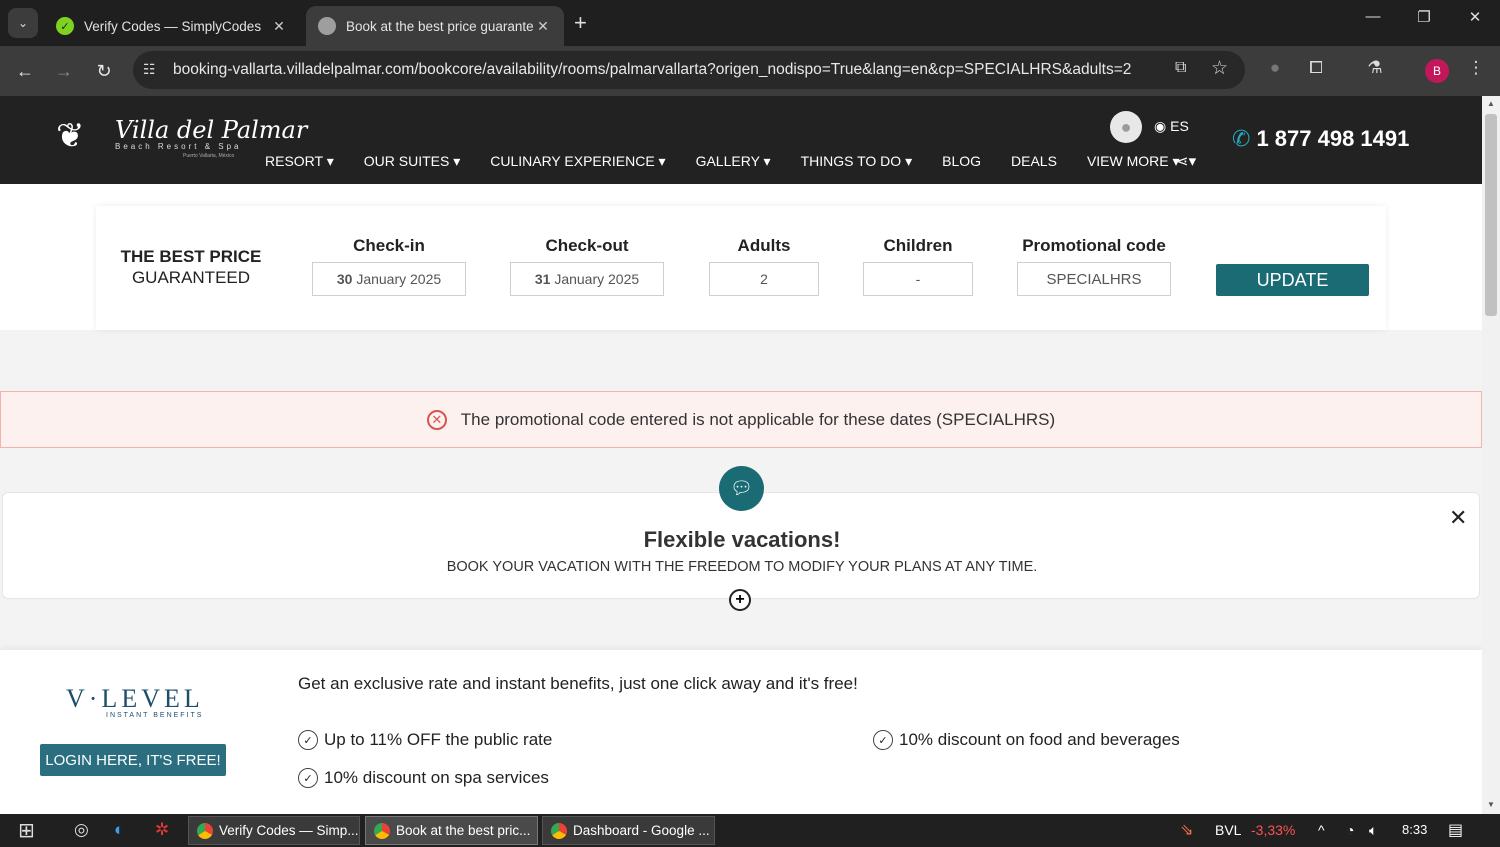  What do you see at coordinates (1491, 215) in the screenshot?
I see `scrollbar-thumb` at bounding box center [1491, 215].